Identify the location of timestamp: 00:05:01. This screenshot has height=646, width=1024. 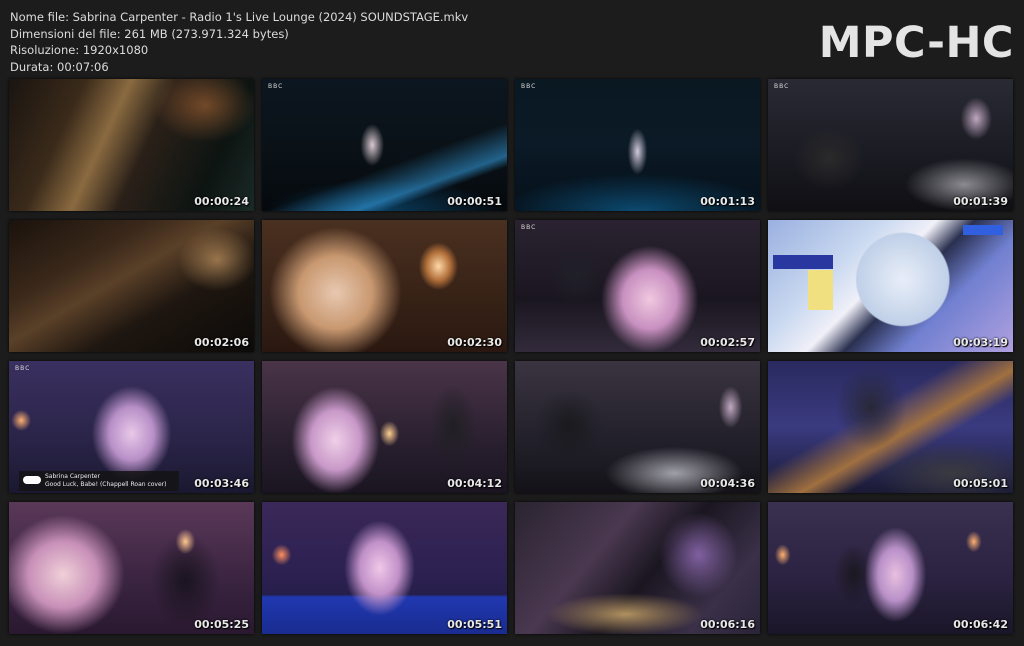
(980, 483).